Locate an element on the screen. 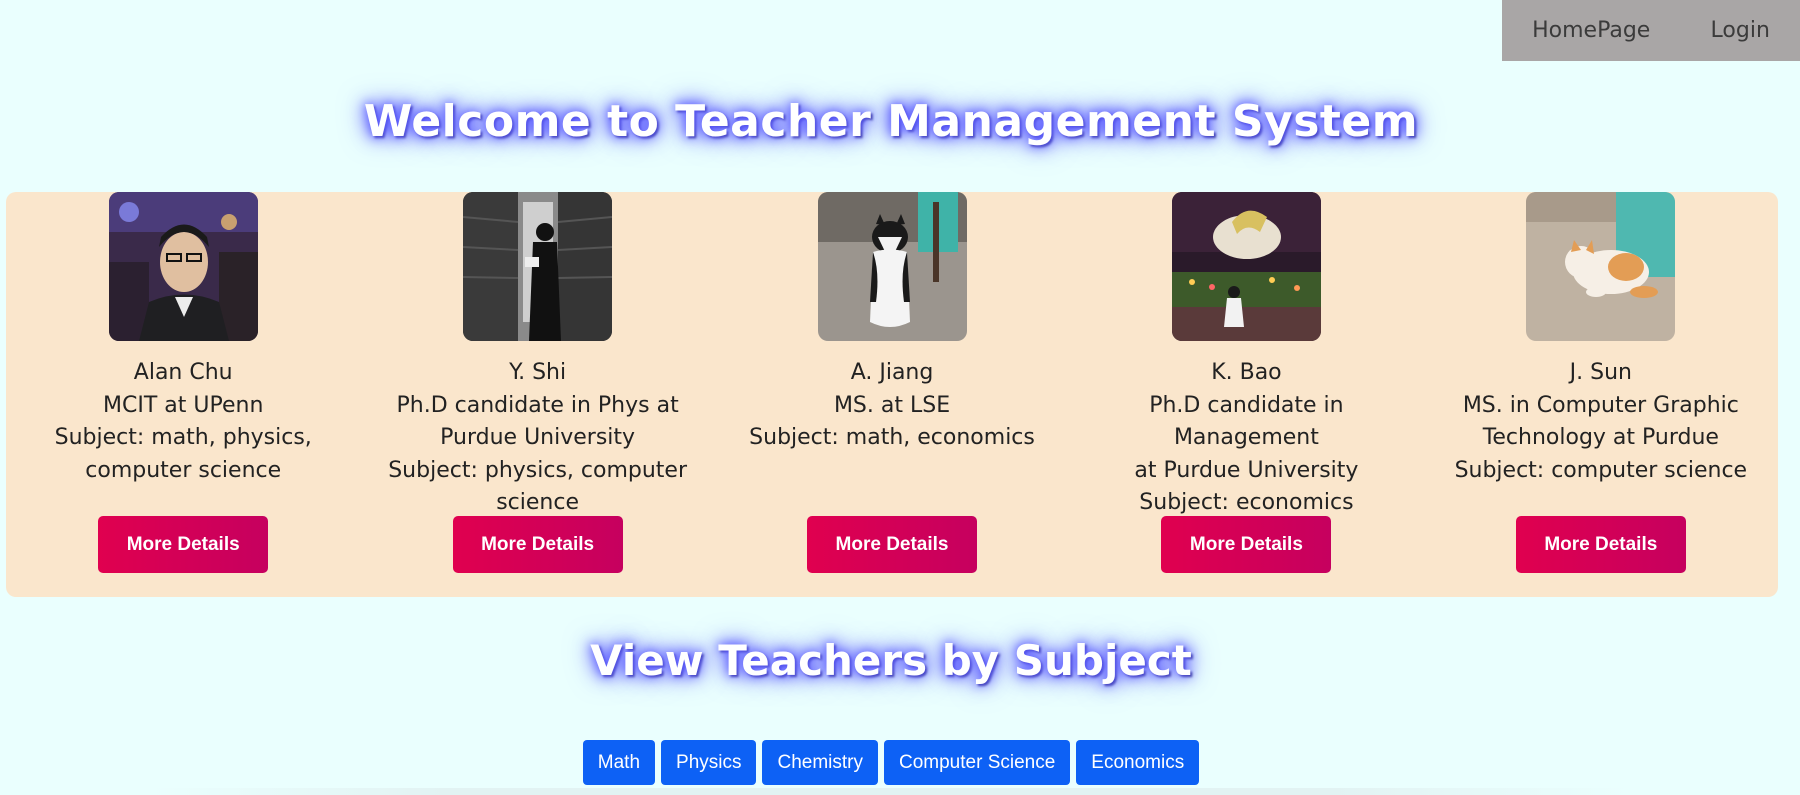 The width and height of the screenshot is (1800, 795). homepage-link: HomePage is located at coordinates (1591, 30).